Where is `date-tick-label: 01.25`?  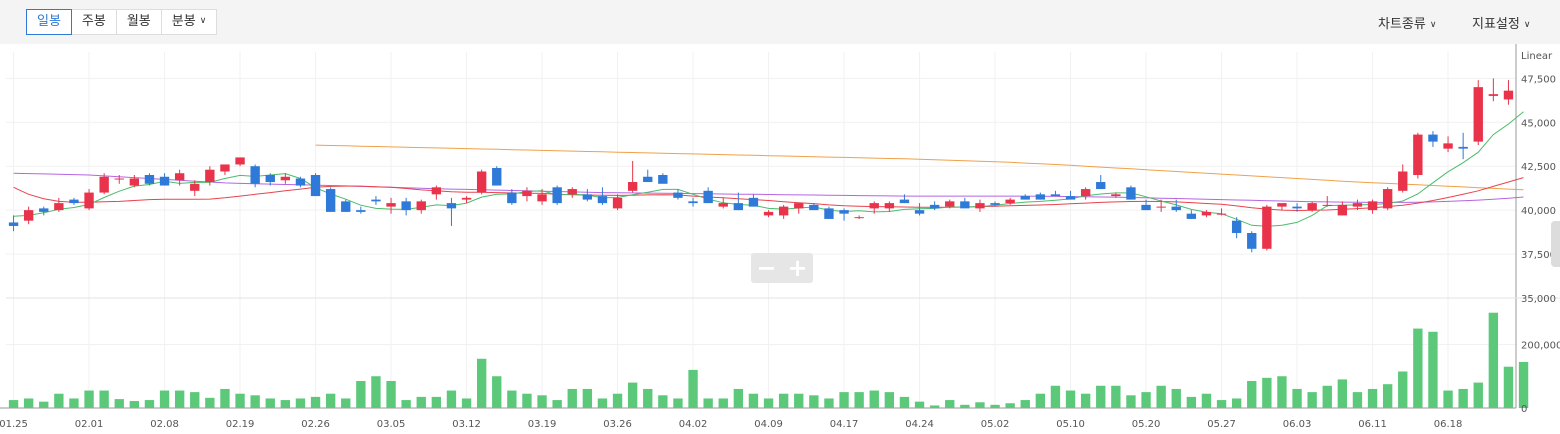 date-tick-label: 01.25 is located at coordinates (14, 424).